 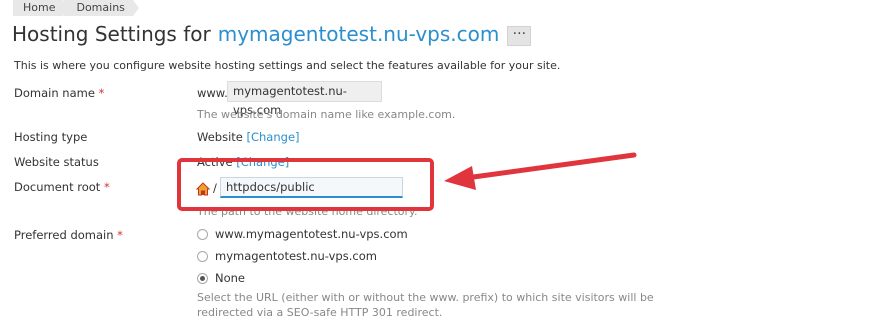 I want to click on arrow-icon, so click(x=540, y=171).